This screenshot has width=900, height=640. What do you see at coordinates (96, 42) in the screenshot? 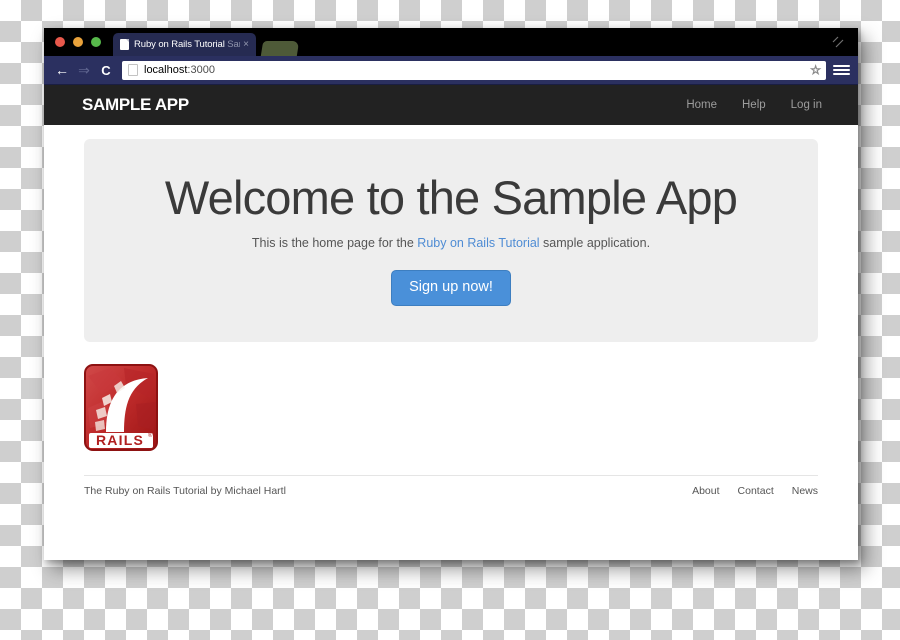
I see `zoom-window-button` at bounding box center [96, 42].